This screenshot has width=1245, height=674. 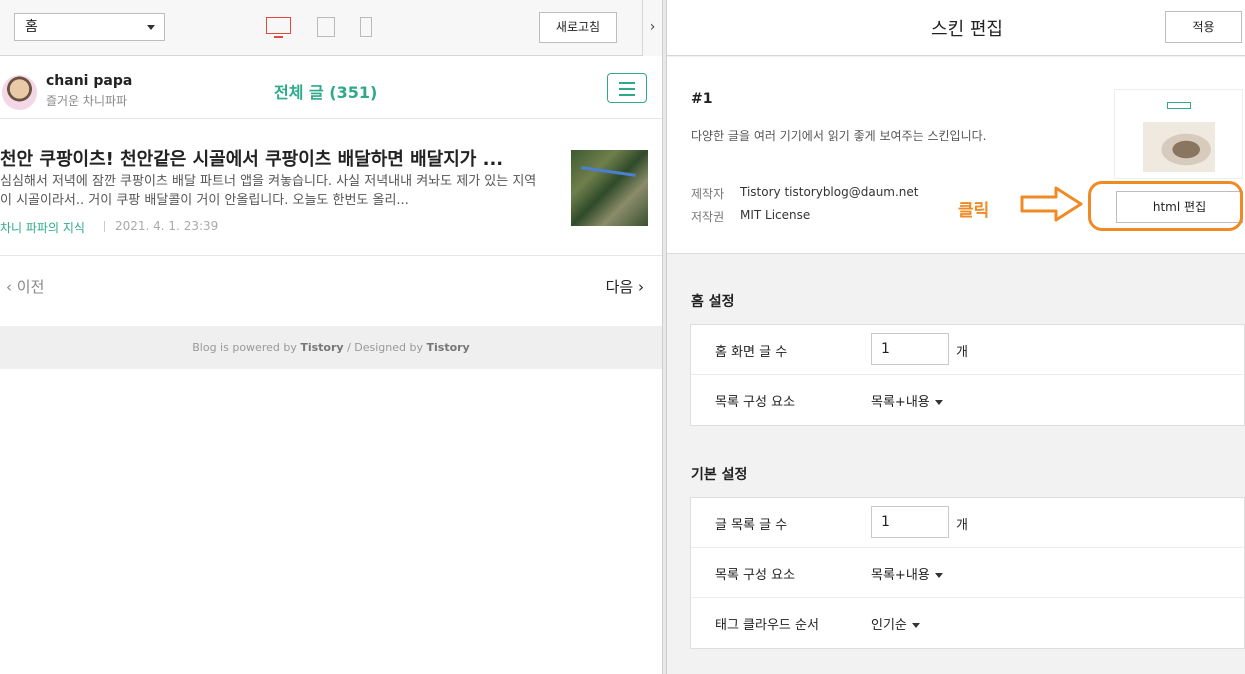 I want to click on home-settings-panel: 홈 화면 글 수 1 개 목록 구성 요소 목록+내용, so click(x=967, y=375).